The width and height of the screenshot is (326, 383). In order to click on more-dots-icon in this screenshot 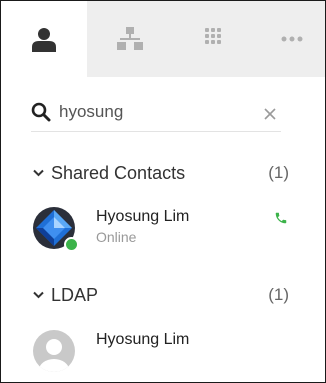, I will do `click(292, 39)`.